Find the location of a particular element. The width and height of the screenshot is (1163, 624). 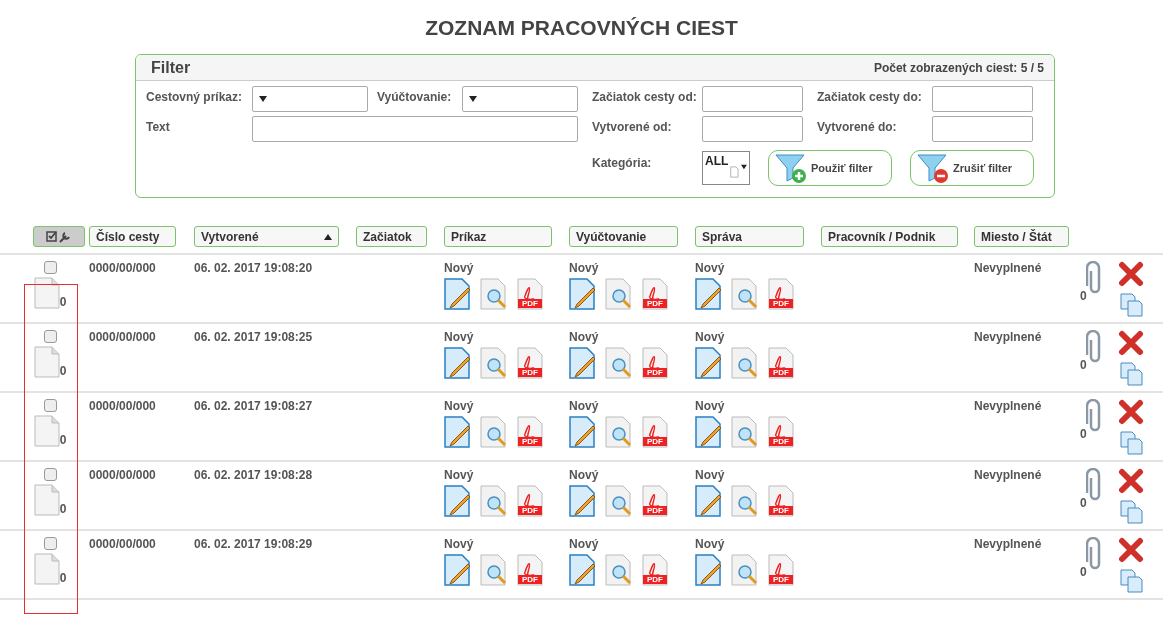

column-header: Začiatok is located at coordinates (391, 236).